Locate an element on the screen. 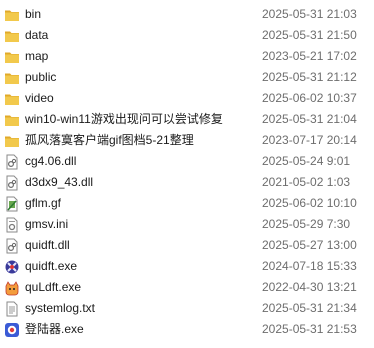 The image size is (374, 348). file-name: public is located at coordinates (41, 77).